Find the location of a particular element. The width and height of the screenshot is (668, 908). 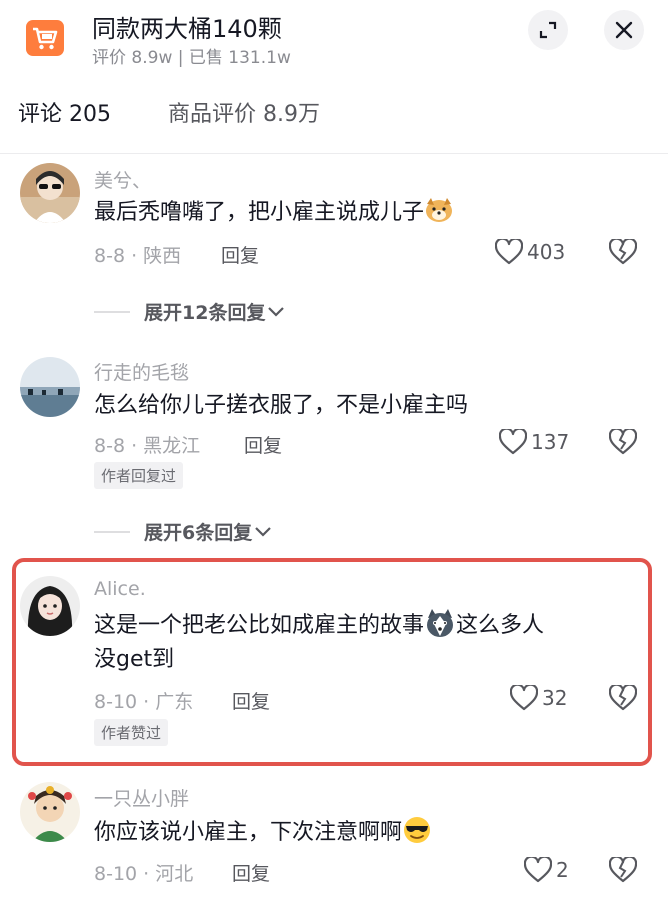

shop-cart-button is located at coordinates (45, 38).